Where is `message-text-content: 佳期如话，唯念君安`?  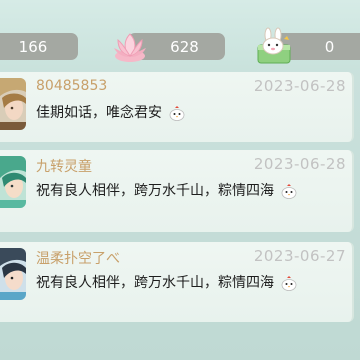
message-text-content: 佳期如话，唯念君安 is located at coordinates (99, 113).